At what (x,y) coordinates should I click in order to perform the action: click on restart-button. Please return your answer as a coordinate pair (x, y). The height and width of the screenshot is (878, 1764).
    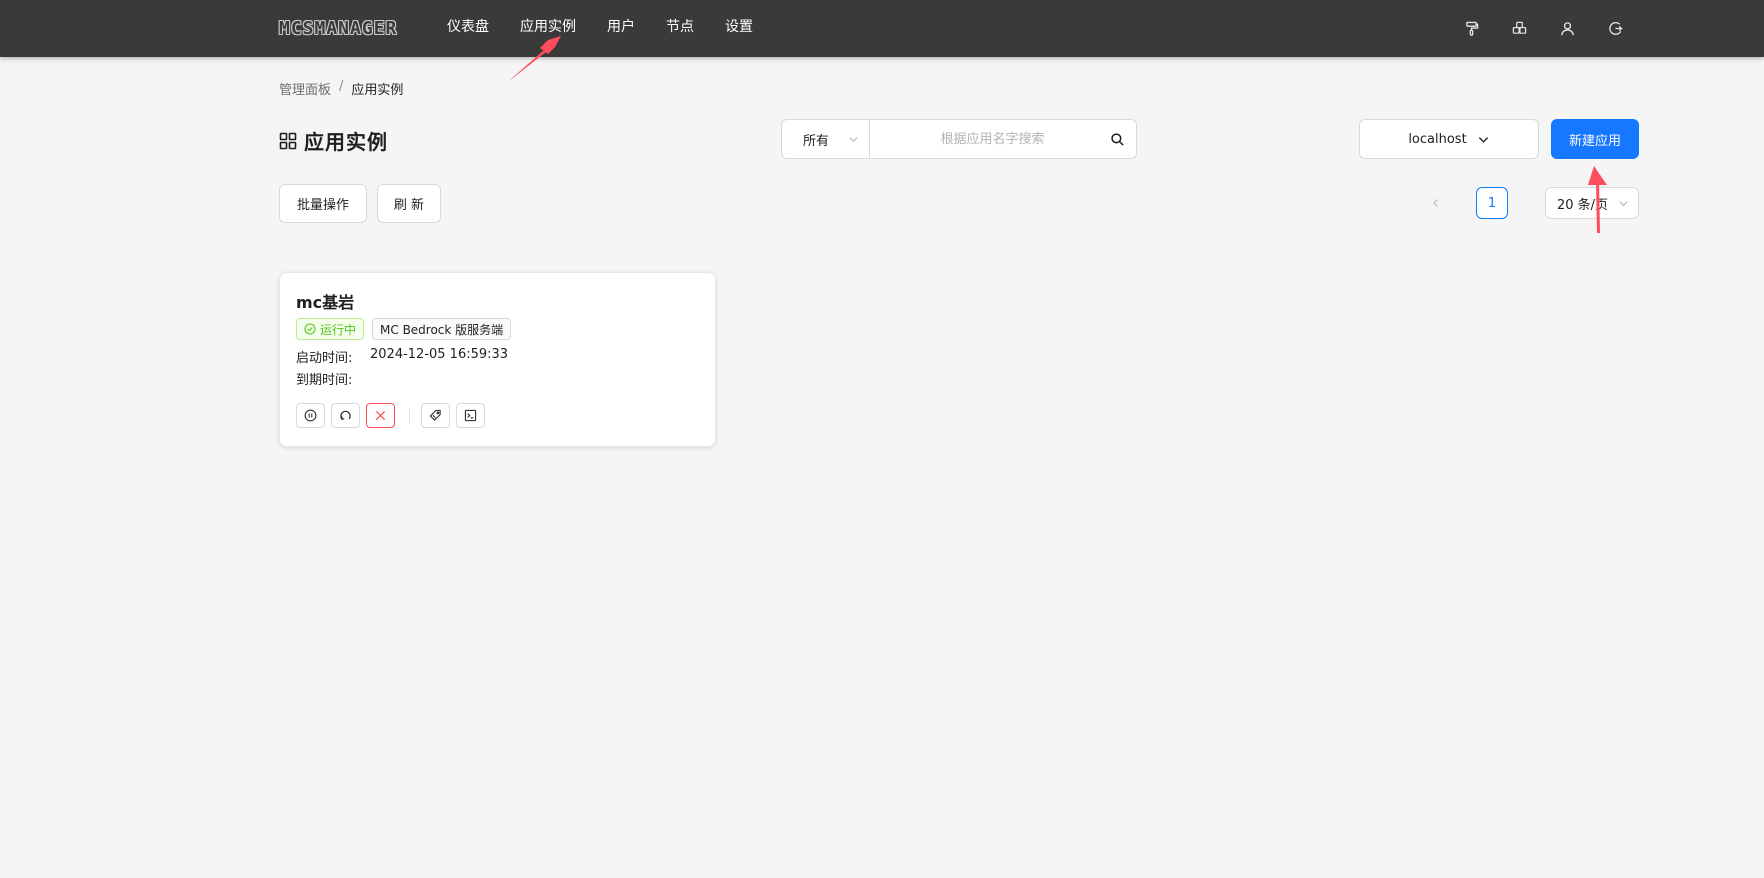
    Looking at the image, I should click on (345, 415).